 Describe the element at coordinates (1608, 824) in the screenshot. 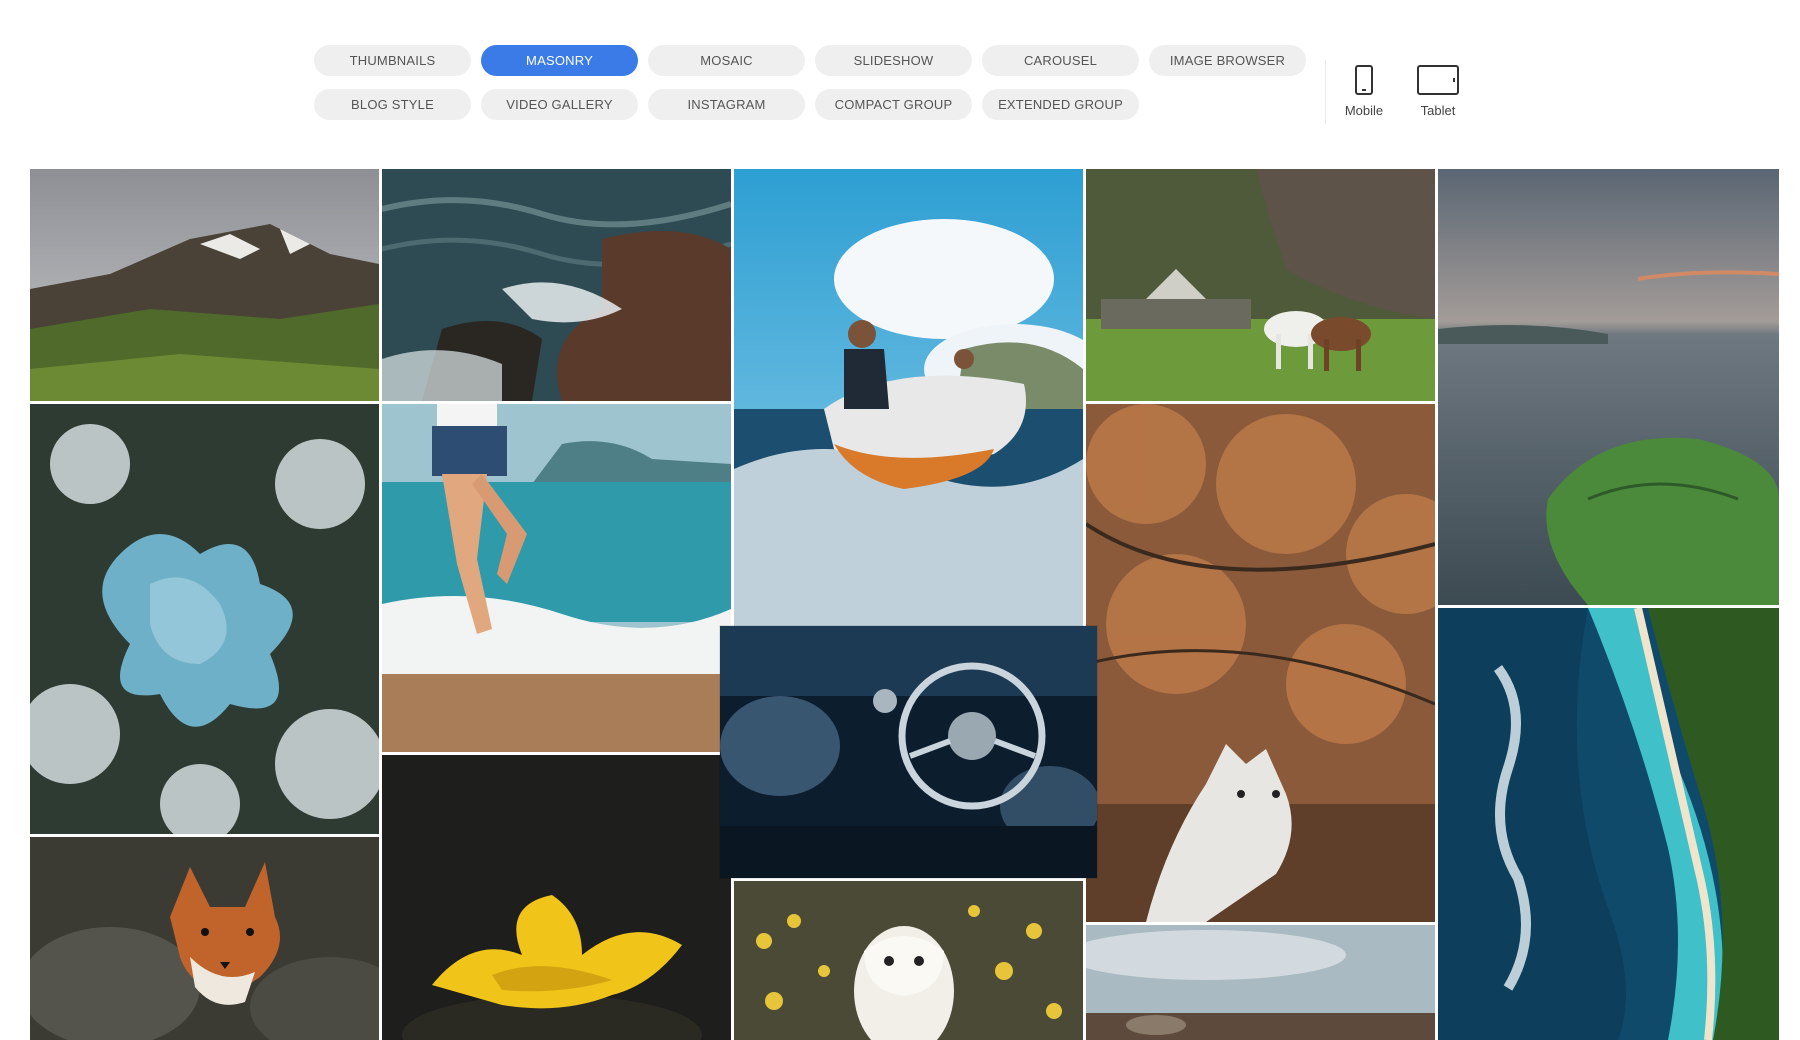

I see `gallery-photo-aerial-beach` at that location.